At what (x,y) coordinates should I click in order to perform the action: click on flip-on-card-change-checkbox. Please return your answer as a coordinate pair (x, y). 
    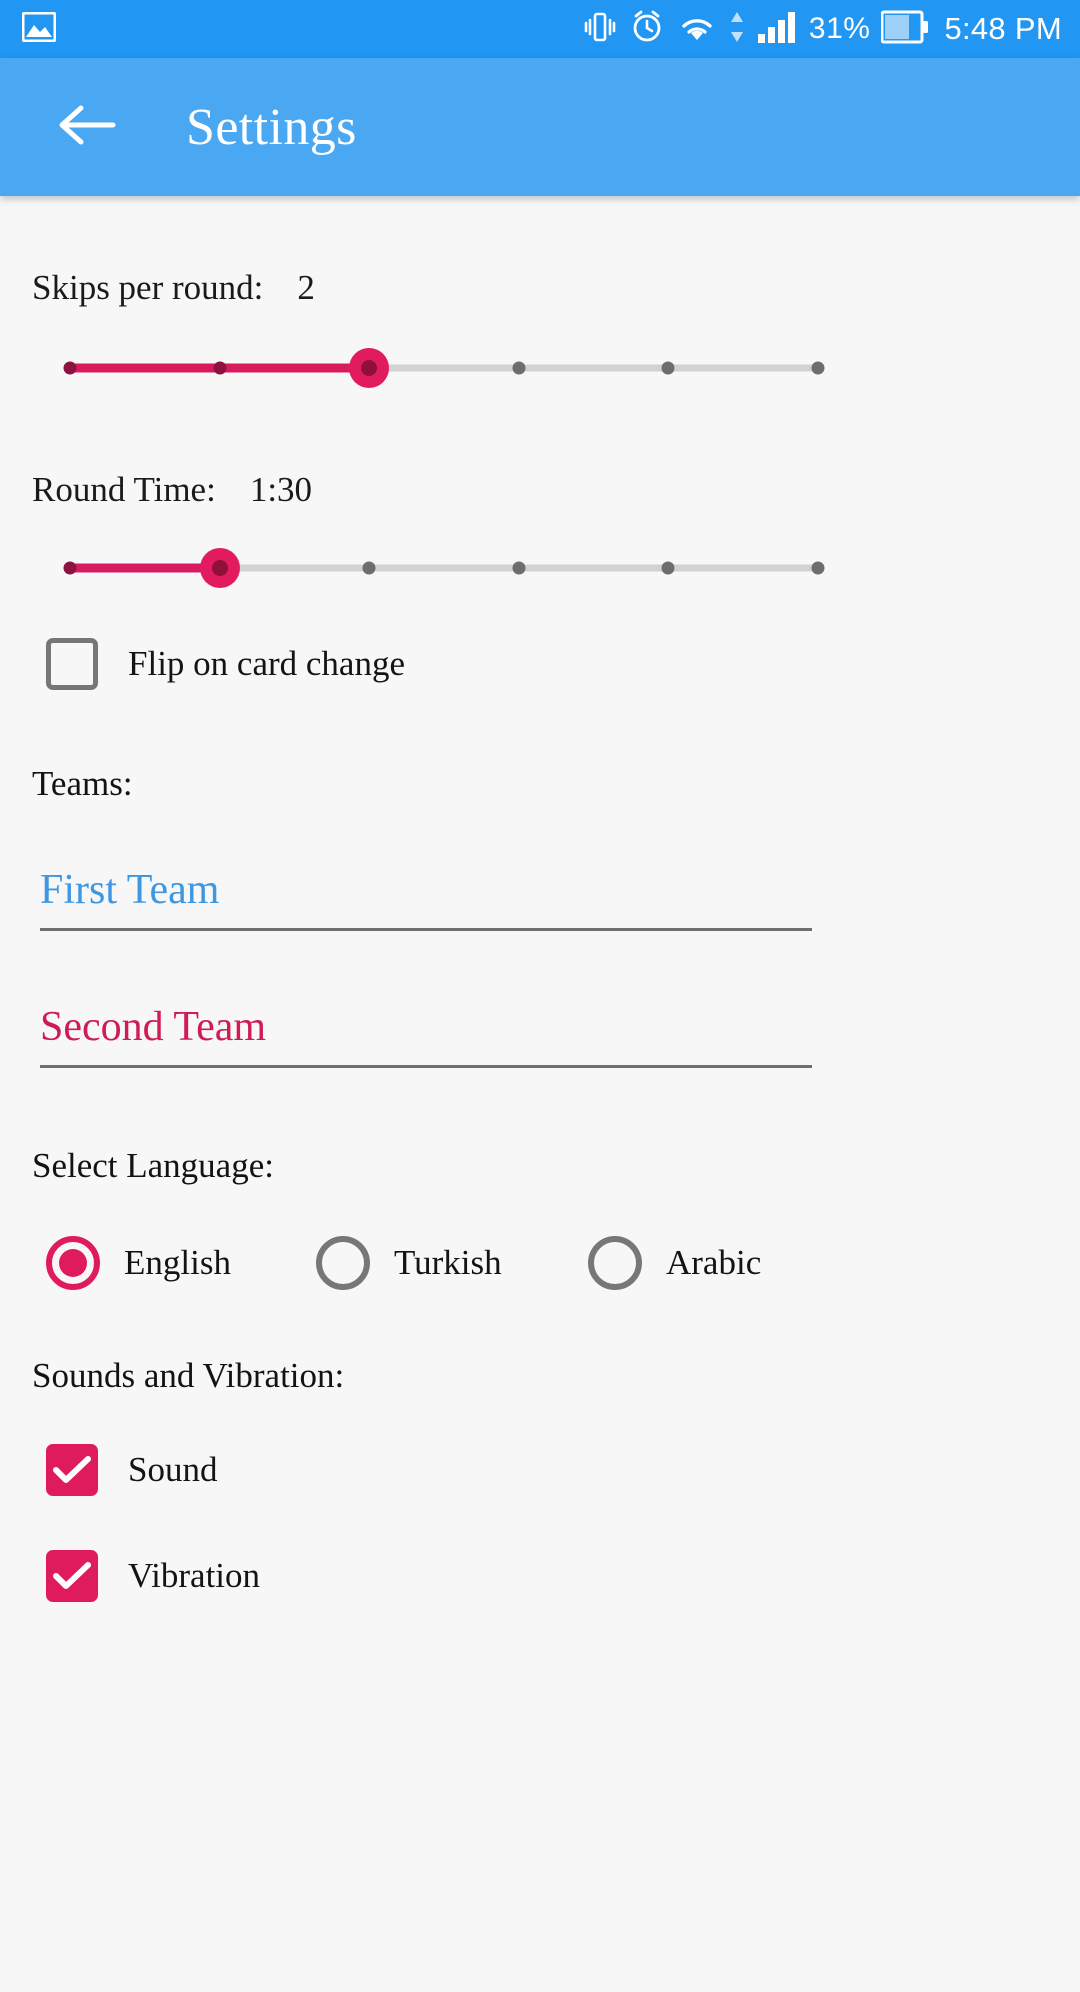
    Looking at the image, I should click on (72, 664).